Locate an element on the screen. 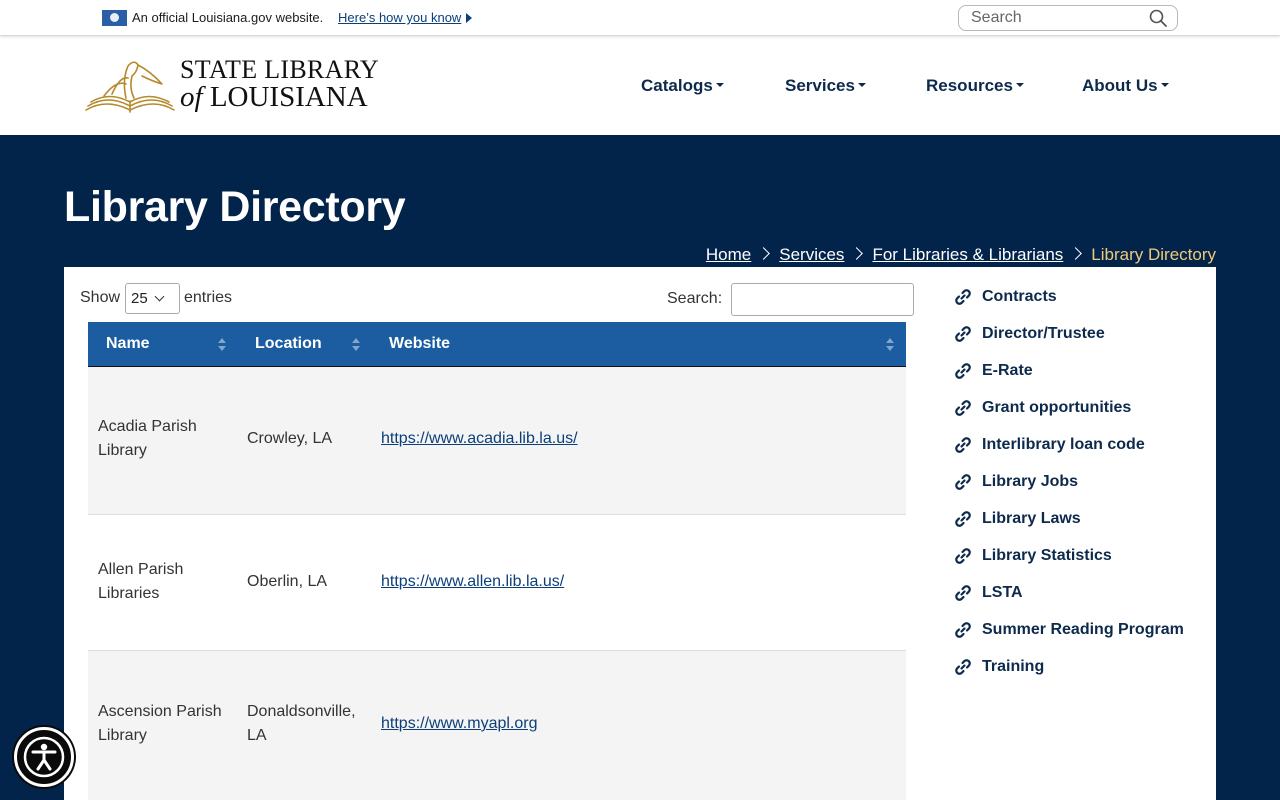 The image size is (1280, 800). library-name-line: Allen Parish is located at coordinates (141, 569).